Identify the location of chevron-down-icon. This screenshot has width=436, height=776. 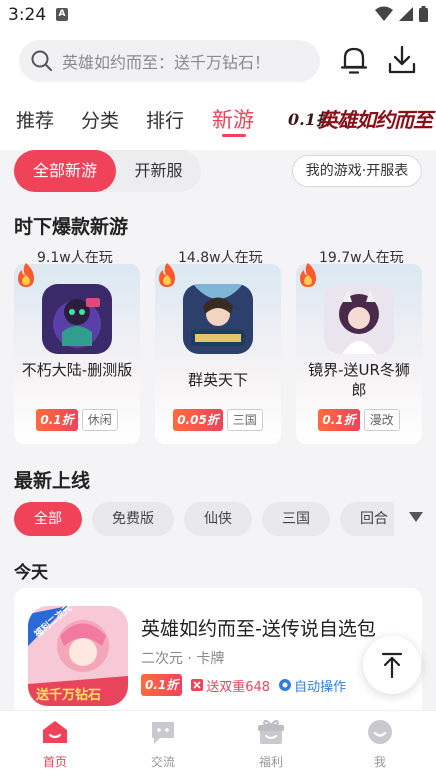
(416, 517).